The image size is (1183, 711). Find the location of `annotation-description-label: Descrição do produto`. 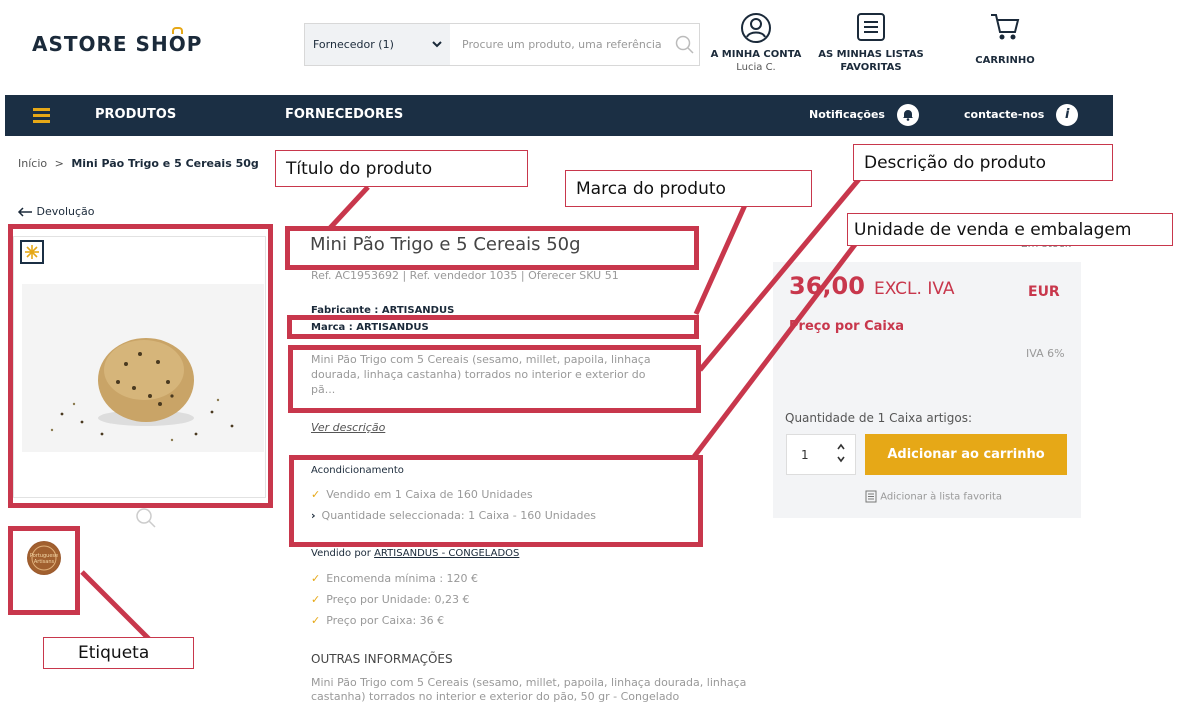

annotation-description-label: Descrição do produto is located at coordinates (983, 162).